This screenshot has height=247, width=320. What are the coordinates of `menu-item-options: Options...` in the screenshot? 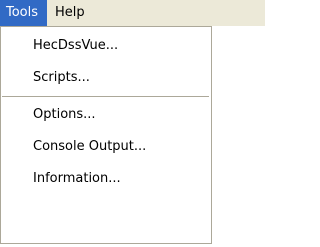 It's located at (106, 115).